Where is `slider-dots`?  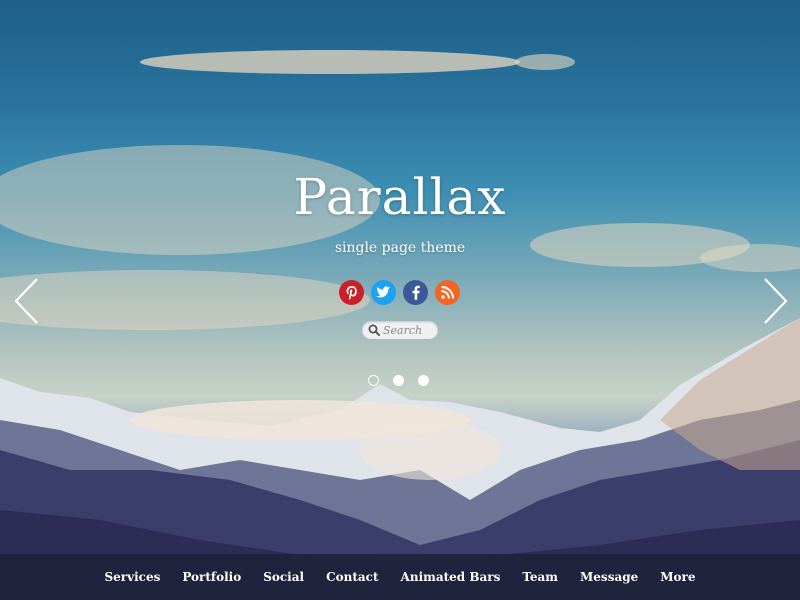
slider-dots is located at coordinates (398, 380).